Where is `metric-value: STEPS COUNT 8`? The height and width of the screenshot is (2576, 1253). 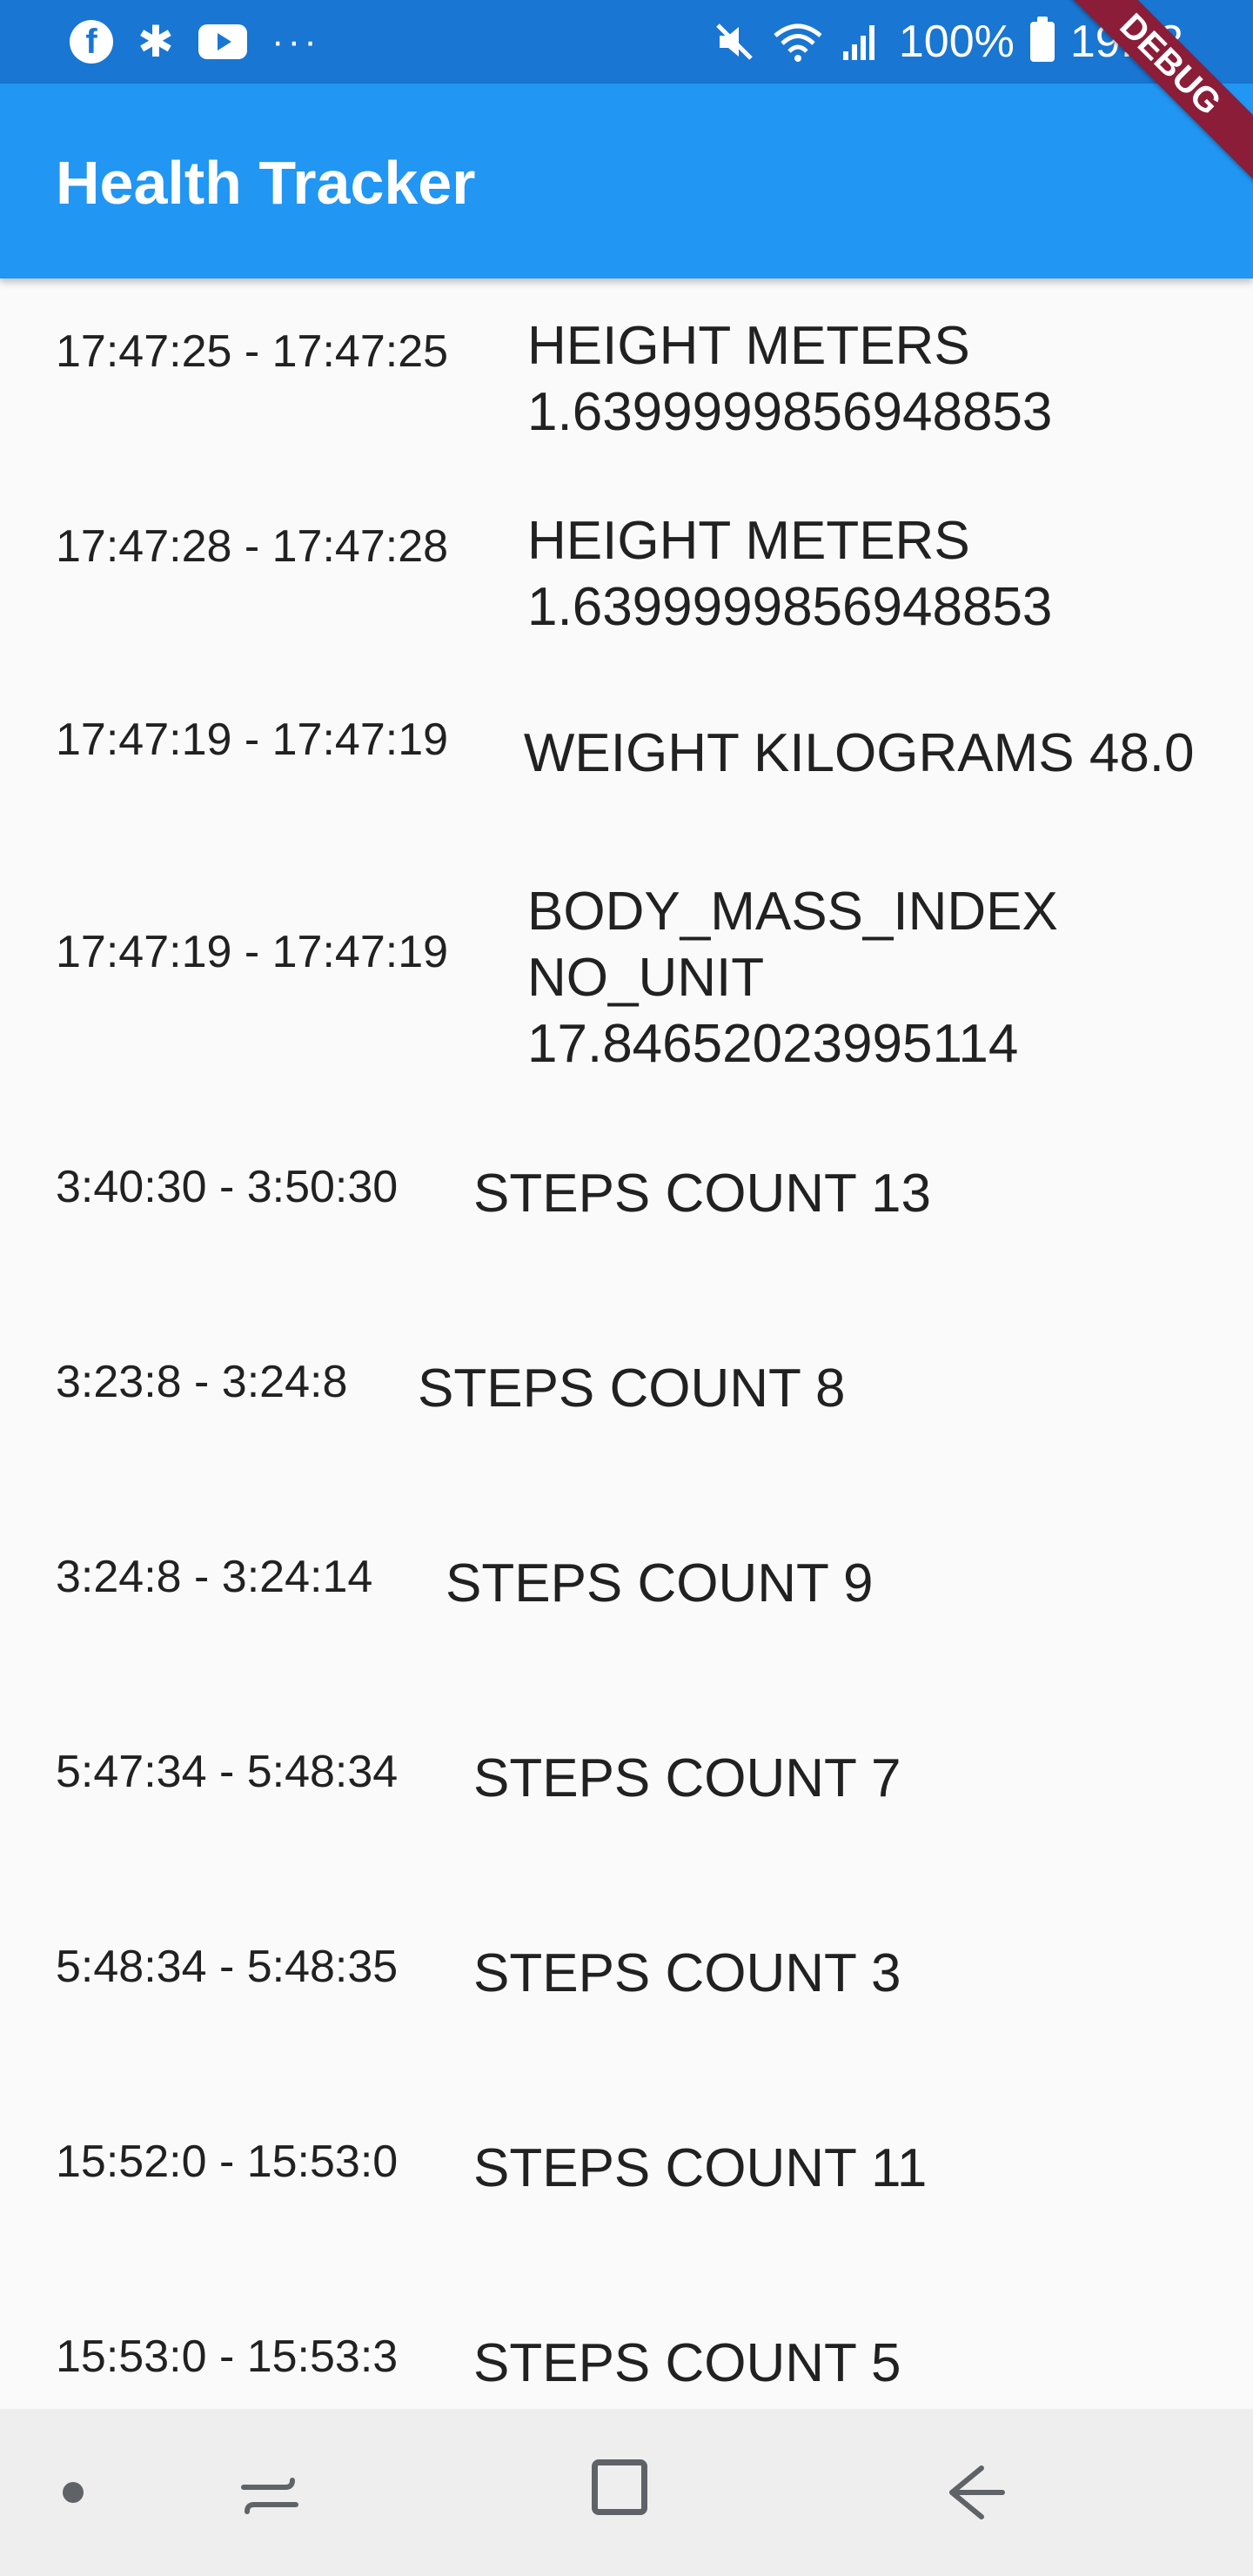 metric-value: STEPS COUNT 8 is located at coordinates (632, 1388).